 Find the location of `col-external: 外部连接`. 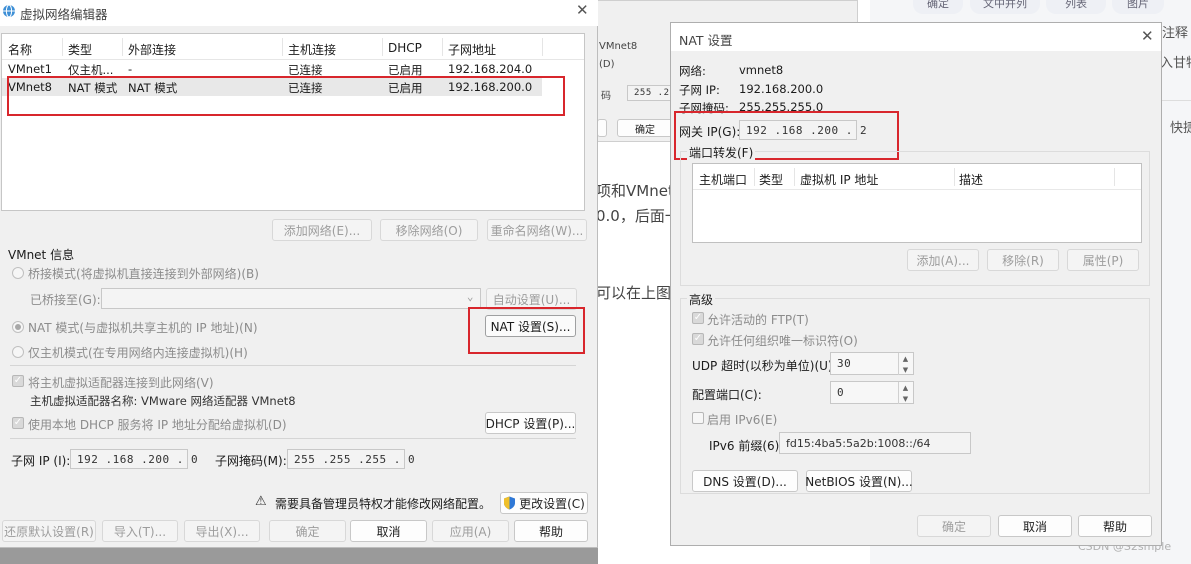

col-external: 外部连接 is located at coordinates (152, 49).